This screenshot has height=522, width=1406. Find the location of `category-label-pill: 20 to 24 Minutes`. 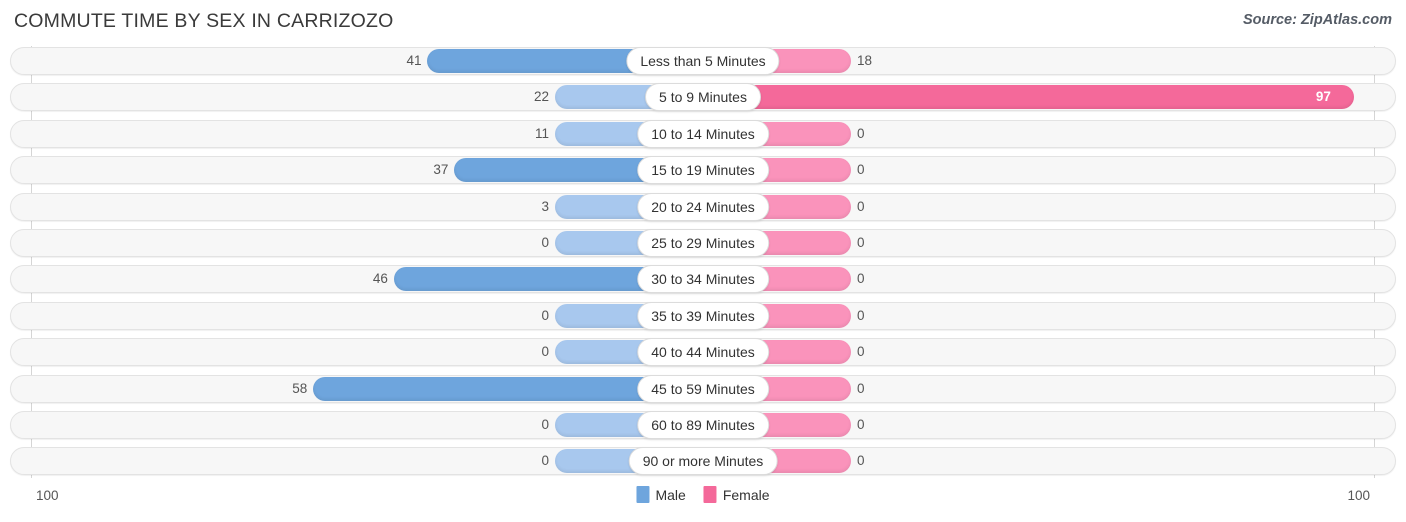

category-label-pill: 20 to 24 Minutes is located at coordinates (703, 206).